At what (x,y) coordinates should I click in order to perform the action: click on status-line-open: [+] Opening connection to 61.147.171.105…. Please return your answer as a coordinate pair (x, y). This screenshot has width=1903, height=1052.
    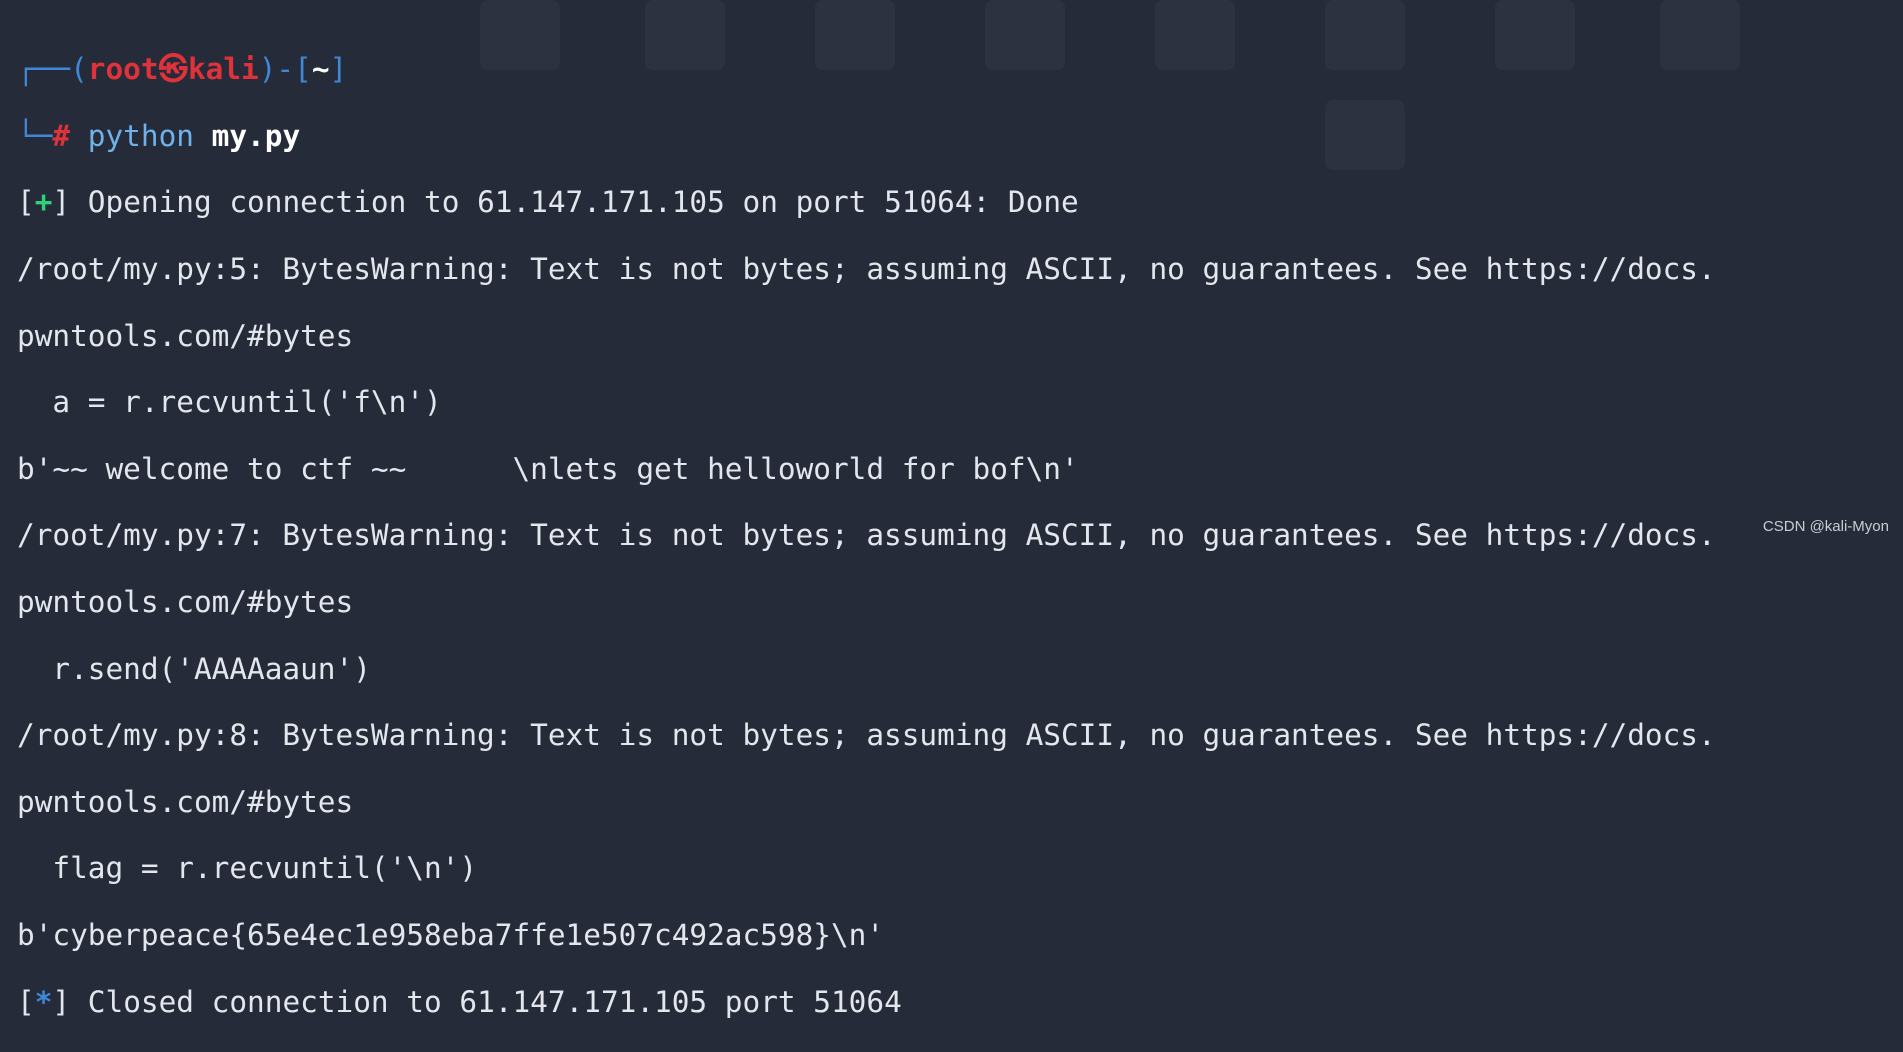
    Looking at the image, I should click on (960, 202).